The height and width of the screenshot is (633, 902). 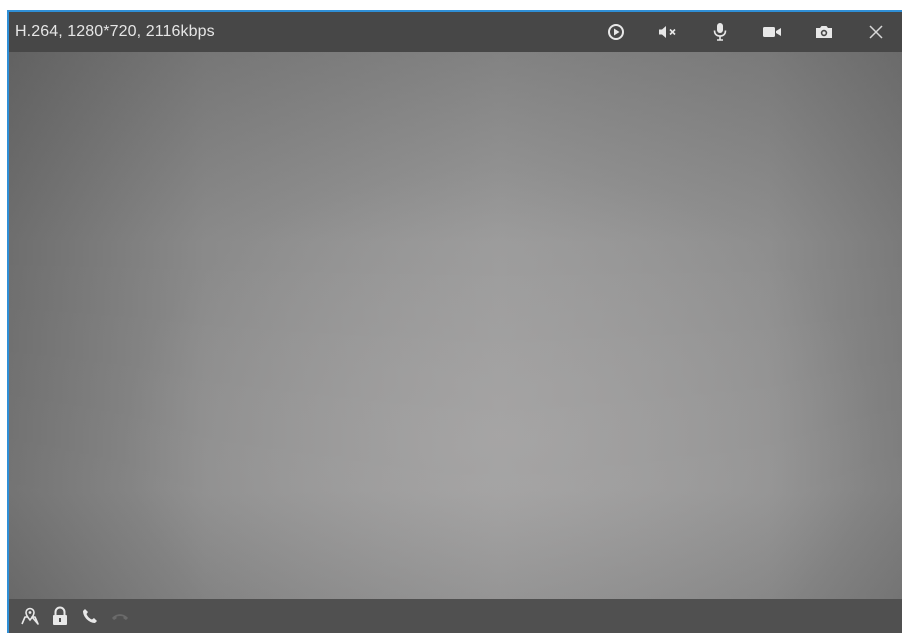 I want to click on hang-up-icon, so click(x=120, y=617).